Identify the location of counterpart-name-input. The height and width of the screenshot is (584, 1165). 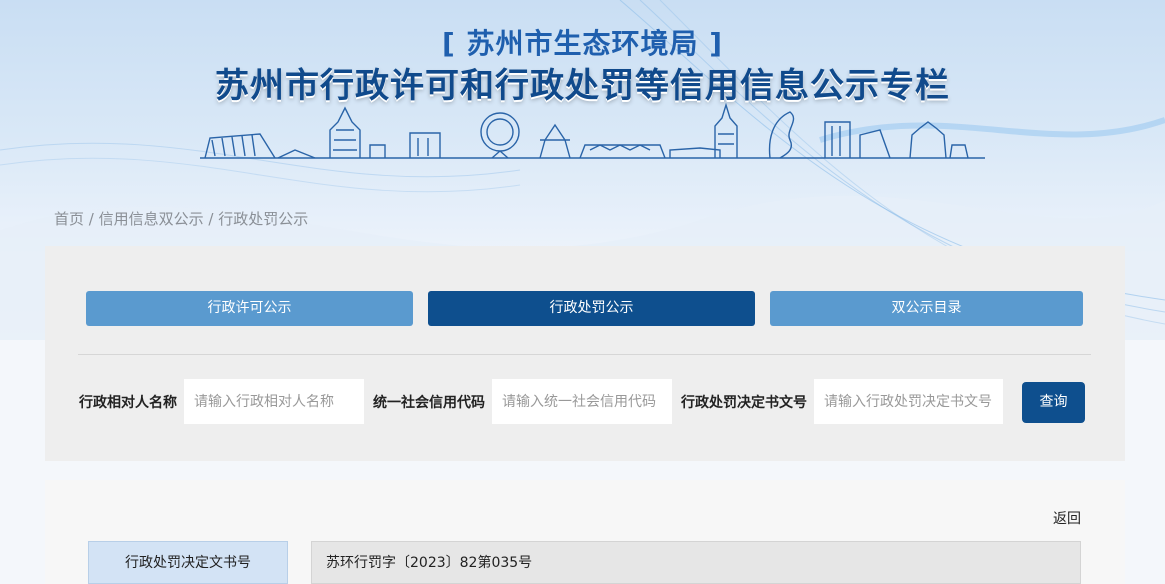
(274, 401).